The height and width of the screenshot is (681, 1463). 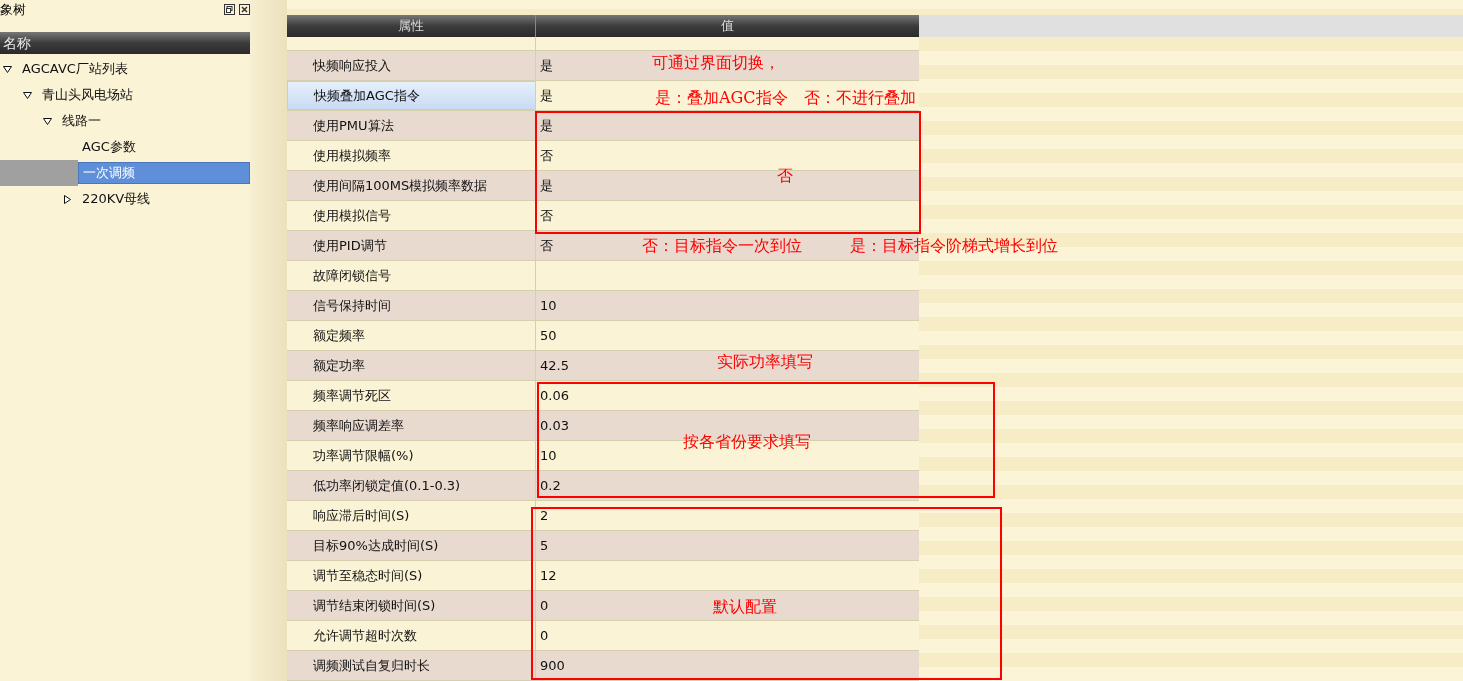 What do you see at coordinates (411, 185) in the screenshot?
I see `property-cell: 使用间隔100MS模拟频率数据` at bounding box center [411, 185].